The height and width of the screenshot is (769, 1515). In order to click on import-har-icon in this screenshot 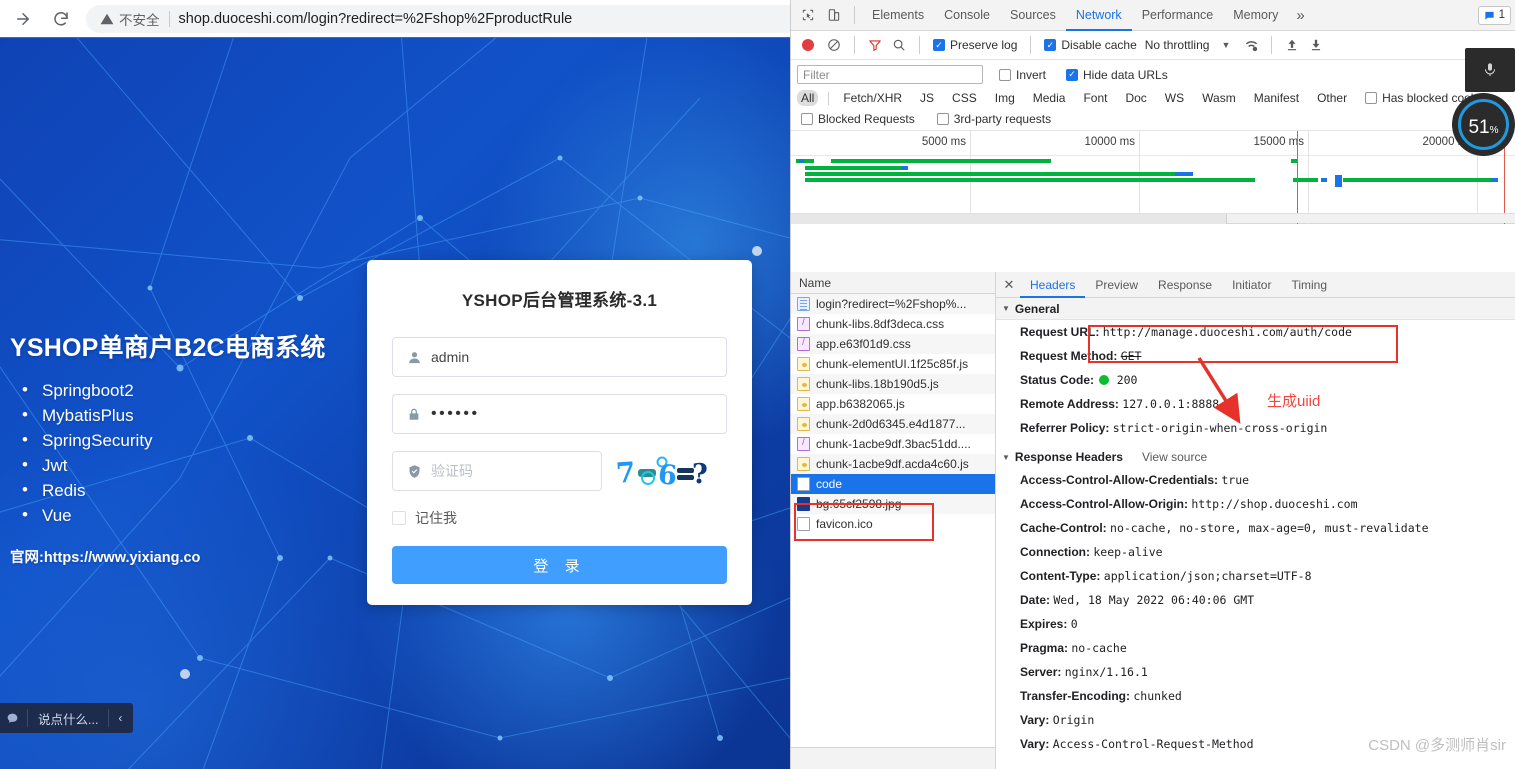, I will do `click(1292, 45)`.